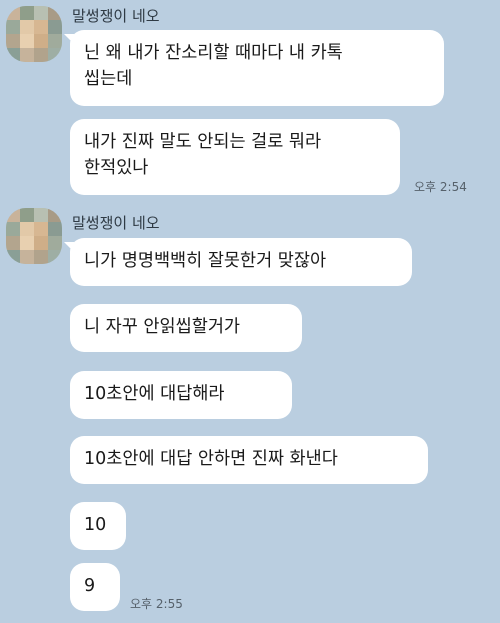  I want to click on message-bubble: 니가 명명백백히 잘못한거 맞잖아, so click(241, 262).